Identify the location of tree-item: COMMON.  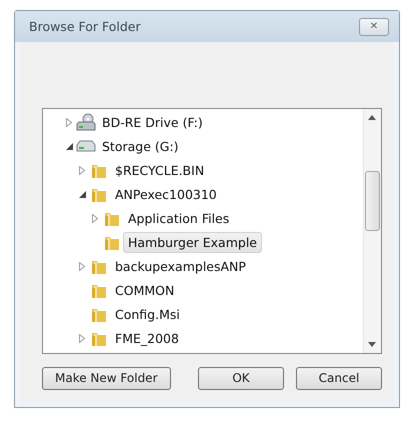
(145, 290).